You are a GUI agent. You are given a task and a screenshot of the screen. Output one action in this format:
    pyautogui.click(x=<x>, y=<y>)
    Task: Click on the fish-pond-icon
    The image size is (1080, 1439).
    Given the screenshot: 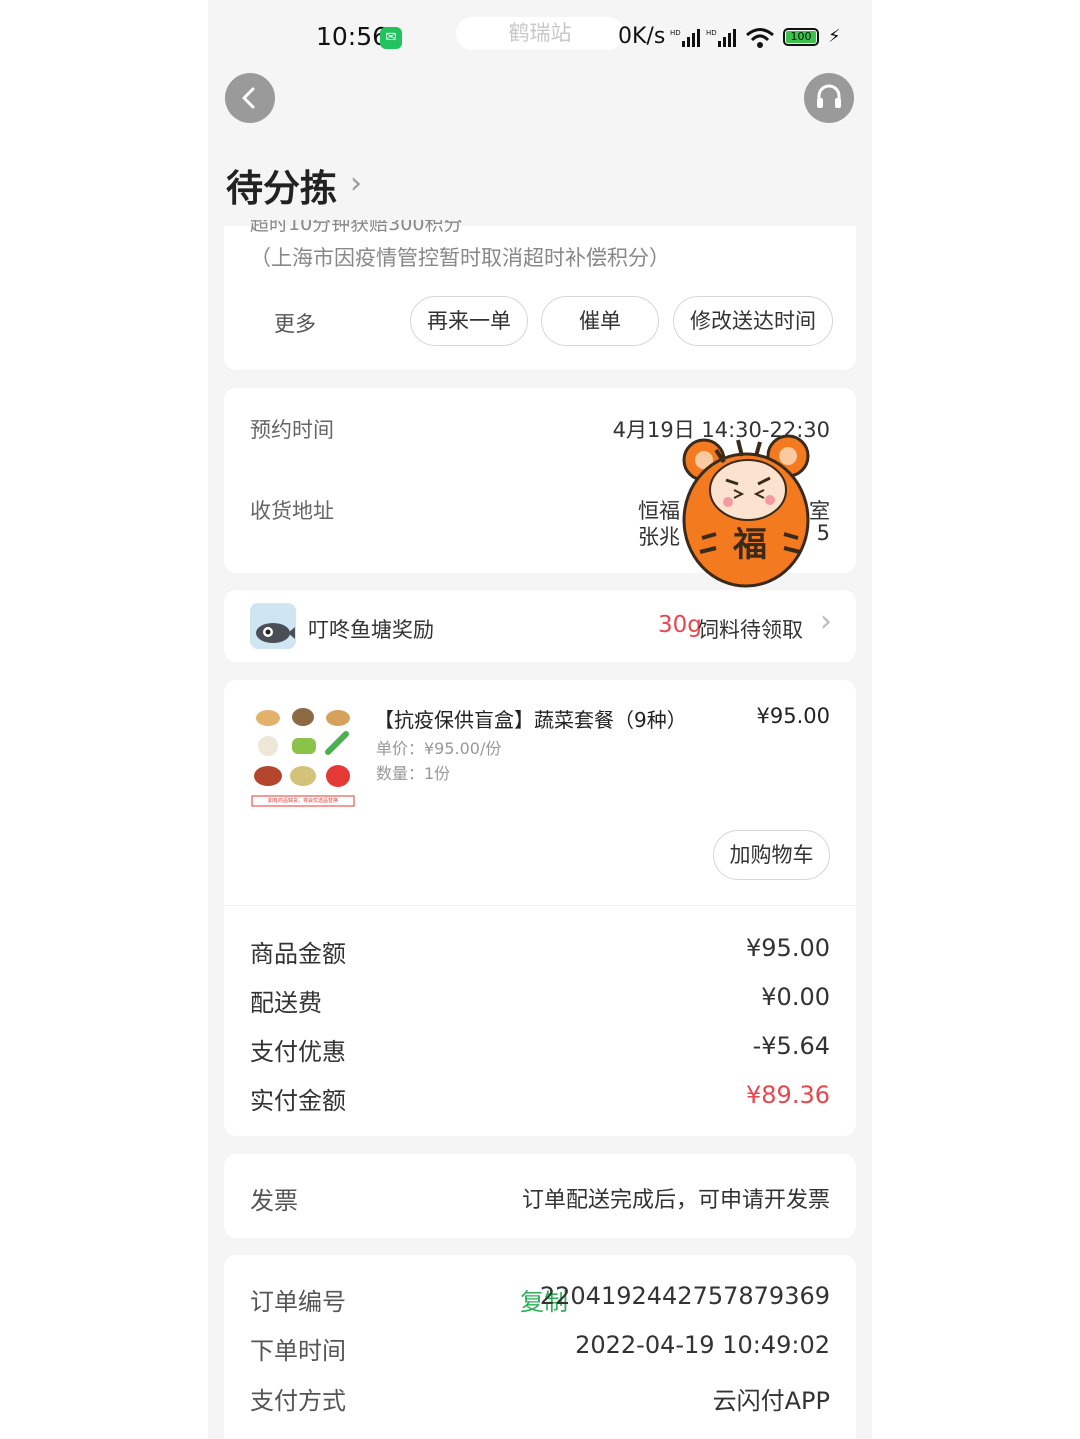 What is the action you would take?
    pyautogui.click(x=273, y=626)
    